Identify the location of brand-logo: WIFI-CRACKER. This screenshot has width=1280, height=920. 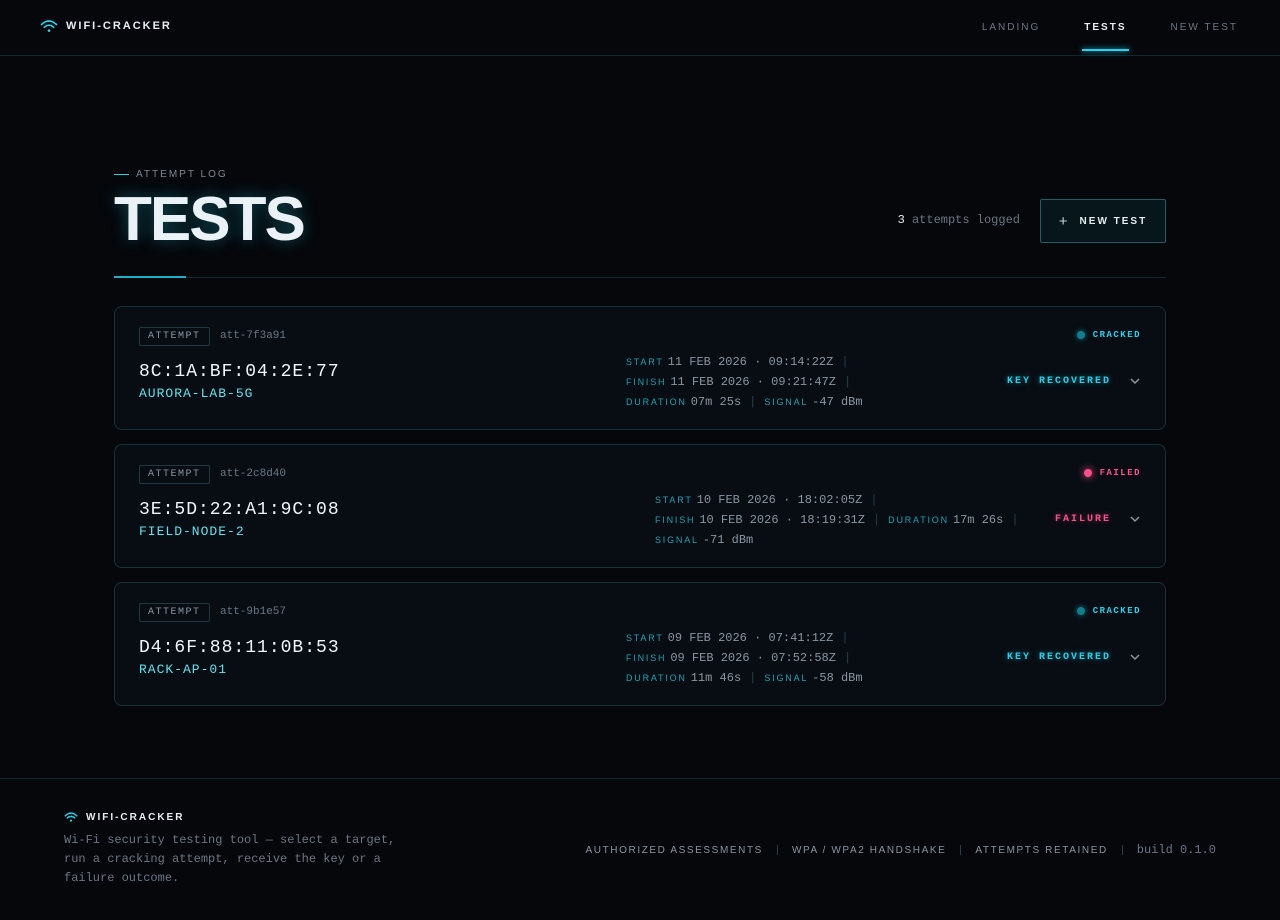
(106, 26).